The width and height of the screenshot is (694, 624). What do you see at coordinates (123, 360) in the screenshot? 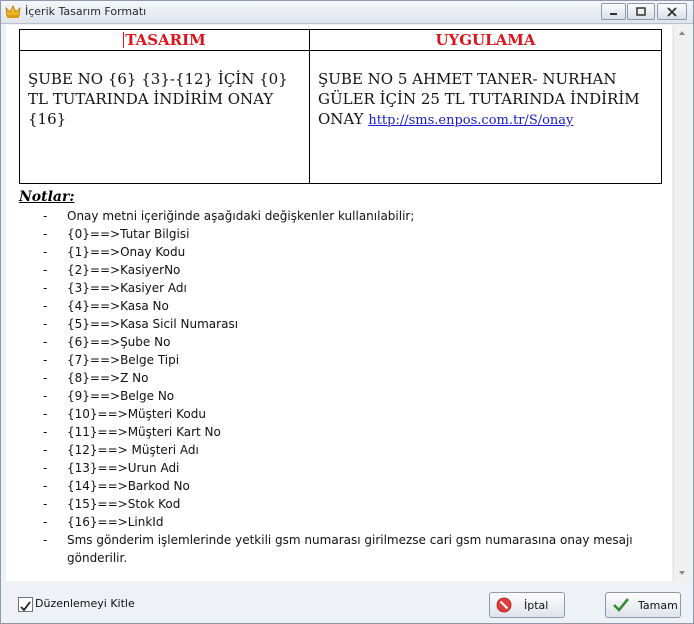
I see `notes-item-text: {7}==>Belge Tipi` at bounding box center [123, 360].